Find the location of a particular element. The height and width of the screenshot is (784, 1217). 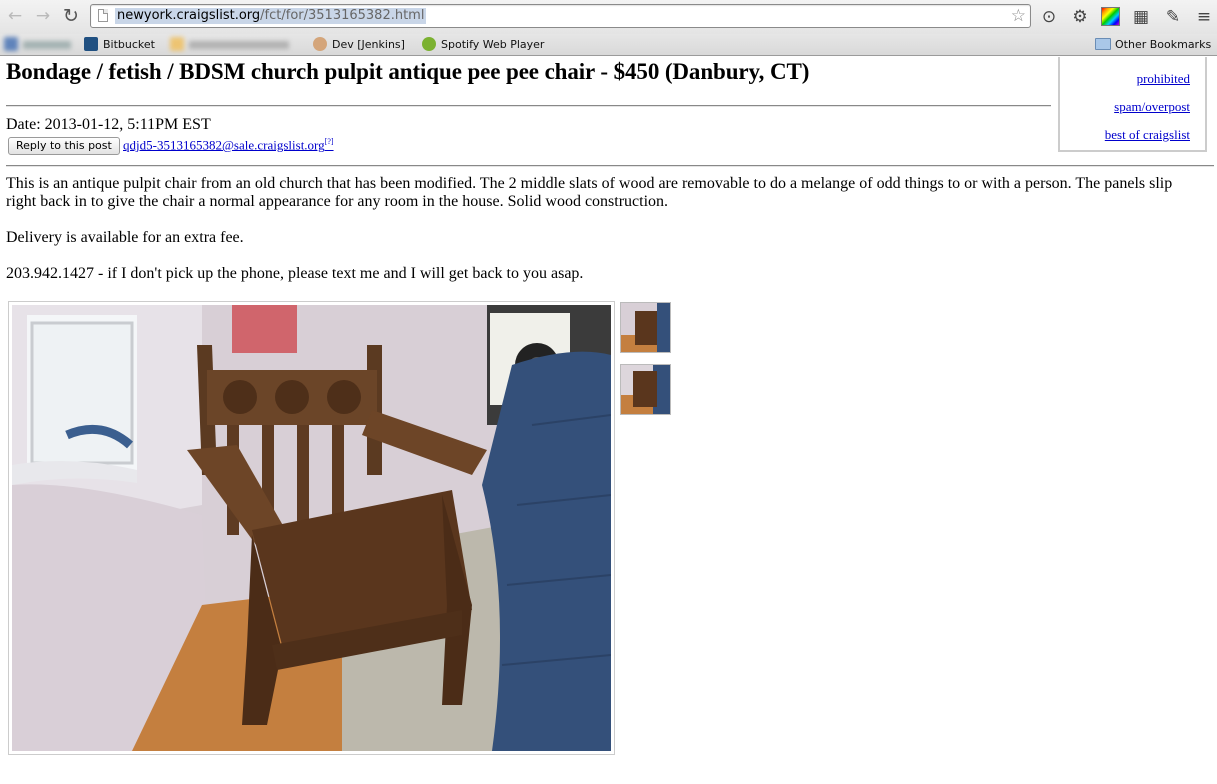

color-picker-icon is located at coordinates (1110, 16).